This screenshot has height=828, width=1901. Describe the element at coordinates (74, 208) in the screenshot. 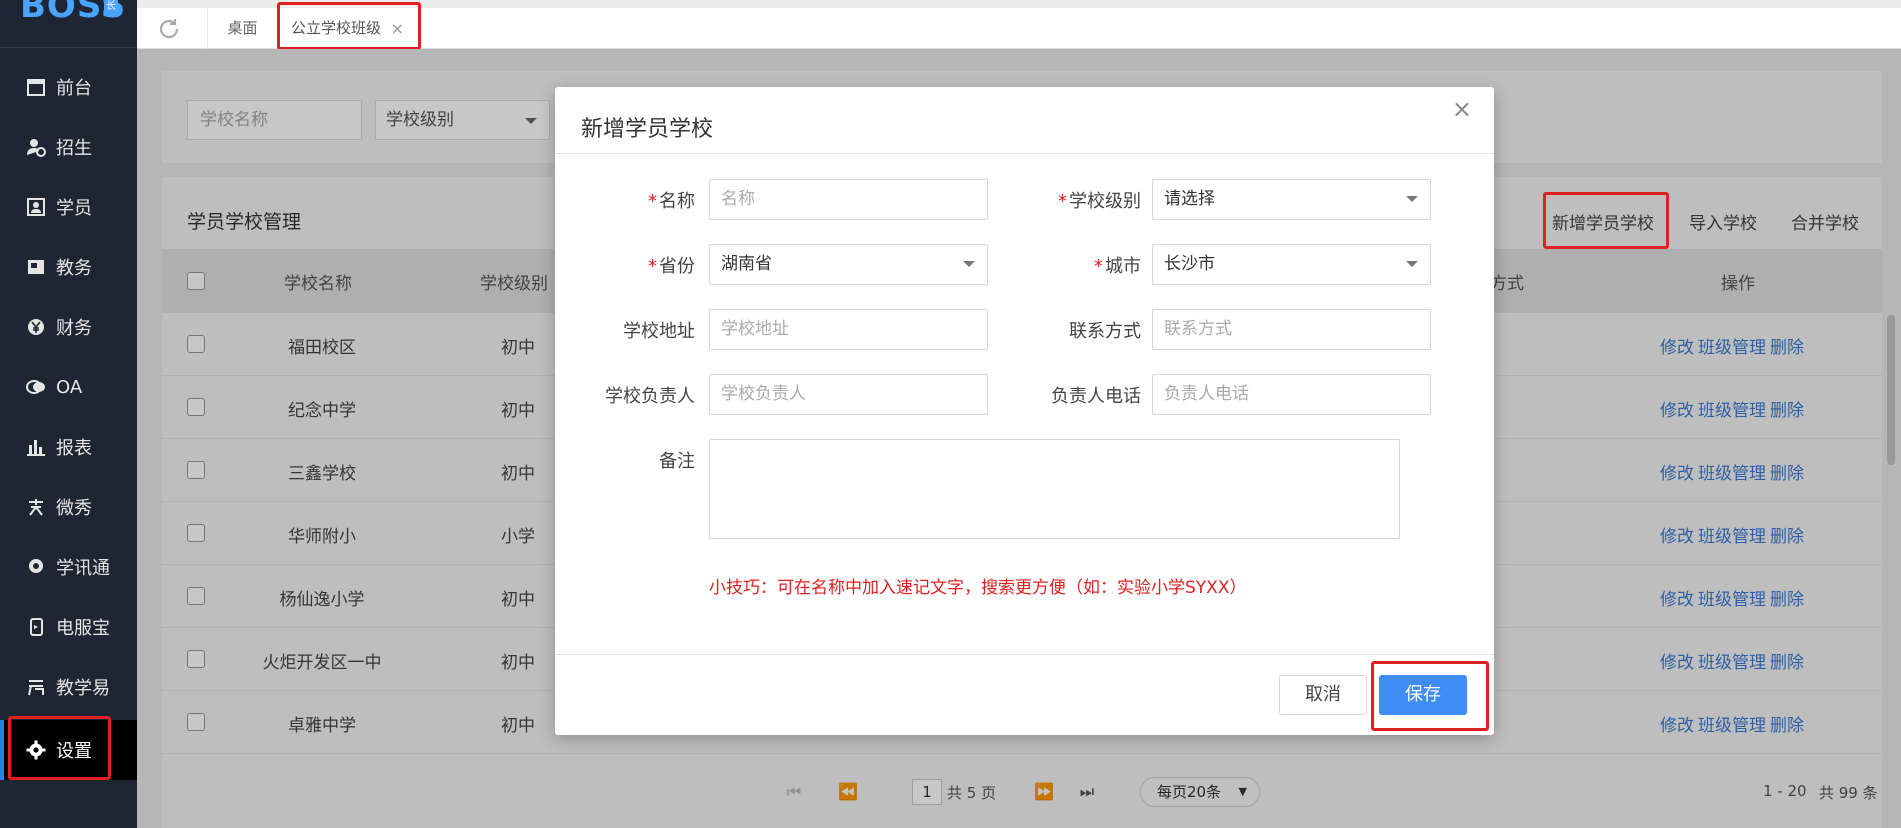

I see `sidebar-item-label: 学员` at that location.